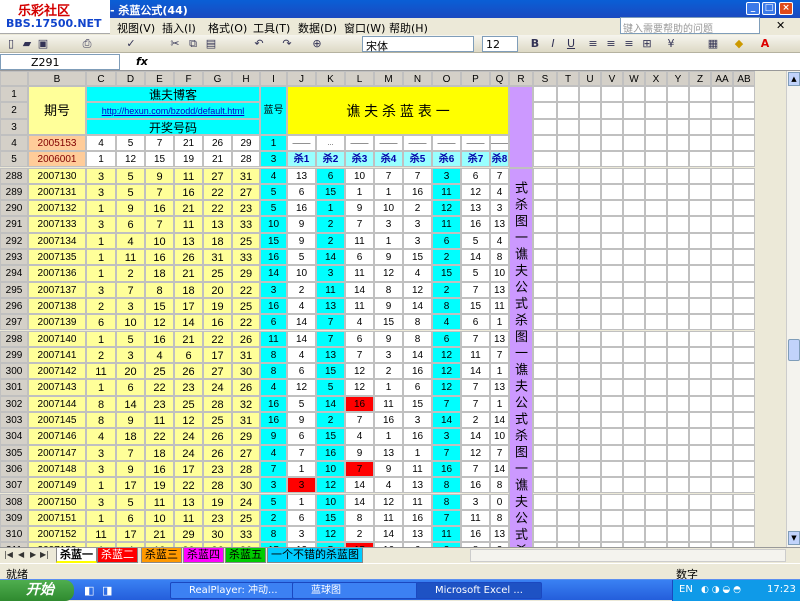  What do you see at coordinates (217, 192) in the screenshot?
I see `ball-cell: 22` at bounding box center [217, 192].